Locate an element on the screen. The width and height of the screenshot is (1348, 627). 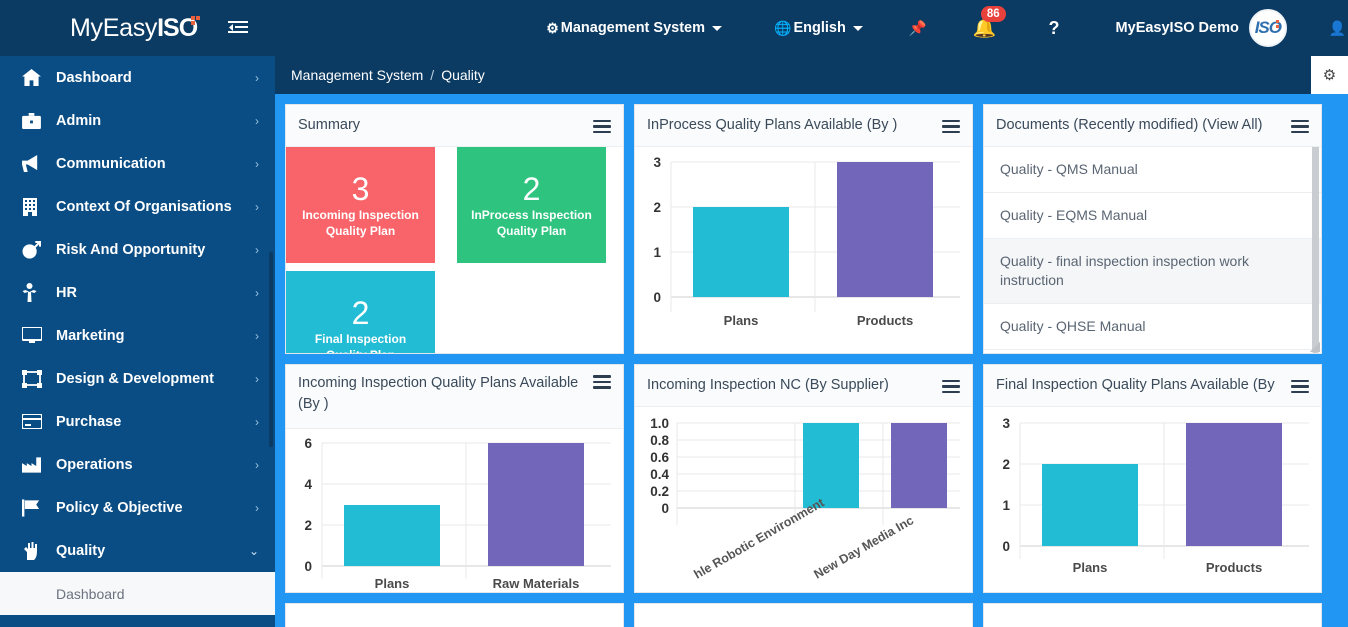
y-tick-0: 0 is located at coordinates (1006, 546).